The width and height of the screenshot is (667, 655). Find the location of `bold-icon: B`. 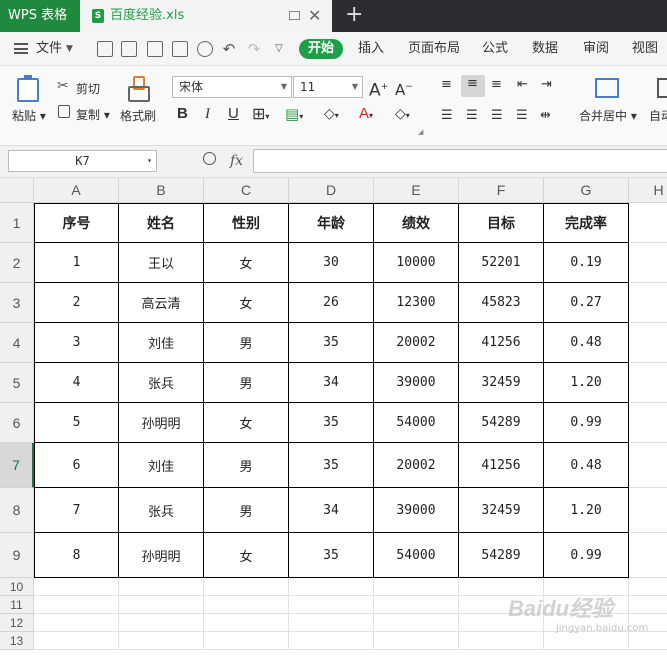

bold-icon: B is located at coordinates (182, 114).